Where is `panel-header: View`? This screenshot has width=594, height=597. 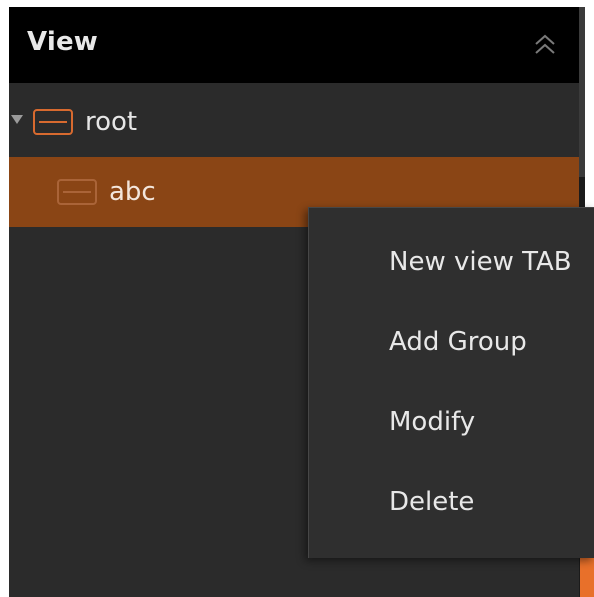 panel-header: View is located at coordinates (294, 45).